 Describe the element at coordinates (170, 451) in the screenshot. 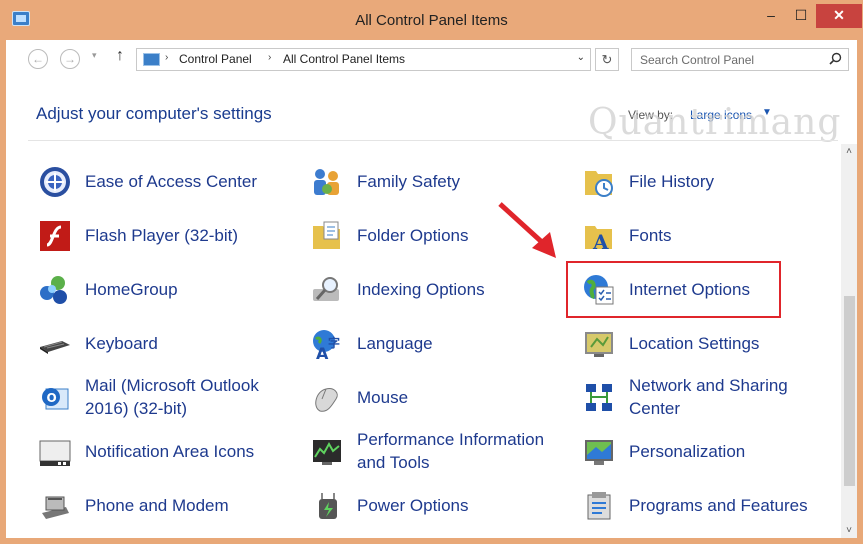

I see `item-label: Notification Area Icons` at that location.